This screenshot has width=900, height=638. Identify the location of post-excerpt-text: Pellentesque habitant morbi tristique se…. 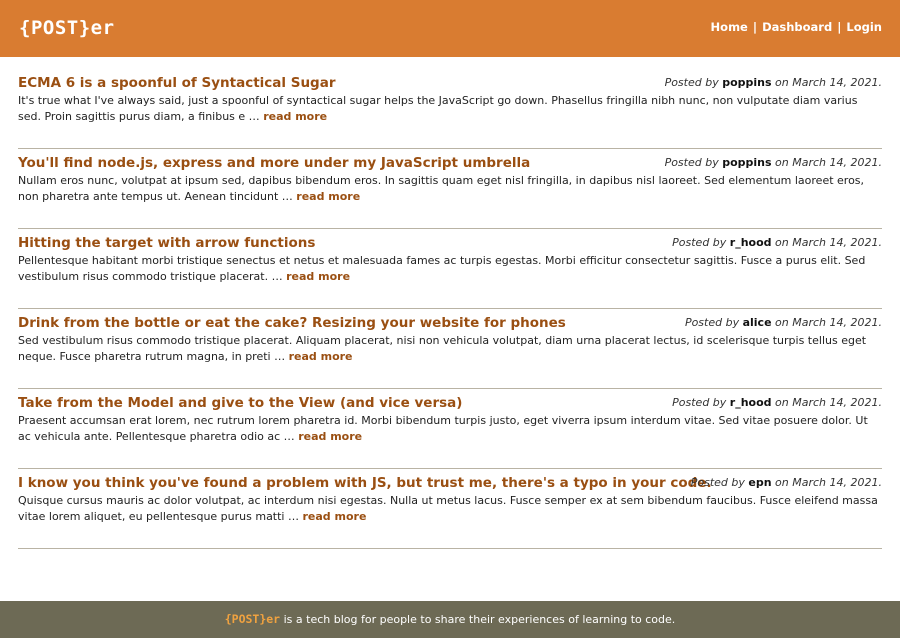
(442, 268).